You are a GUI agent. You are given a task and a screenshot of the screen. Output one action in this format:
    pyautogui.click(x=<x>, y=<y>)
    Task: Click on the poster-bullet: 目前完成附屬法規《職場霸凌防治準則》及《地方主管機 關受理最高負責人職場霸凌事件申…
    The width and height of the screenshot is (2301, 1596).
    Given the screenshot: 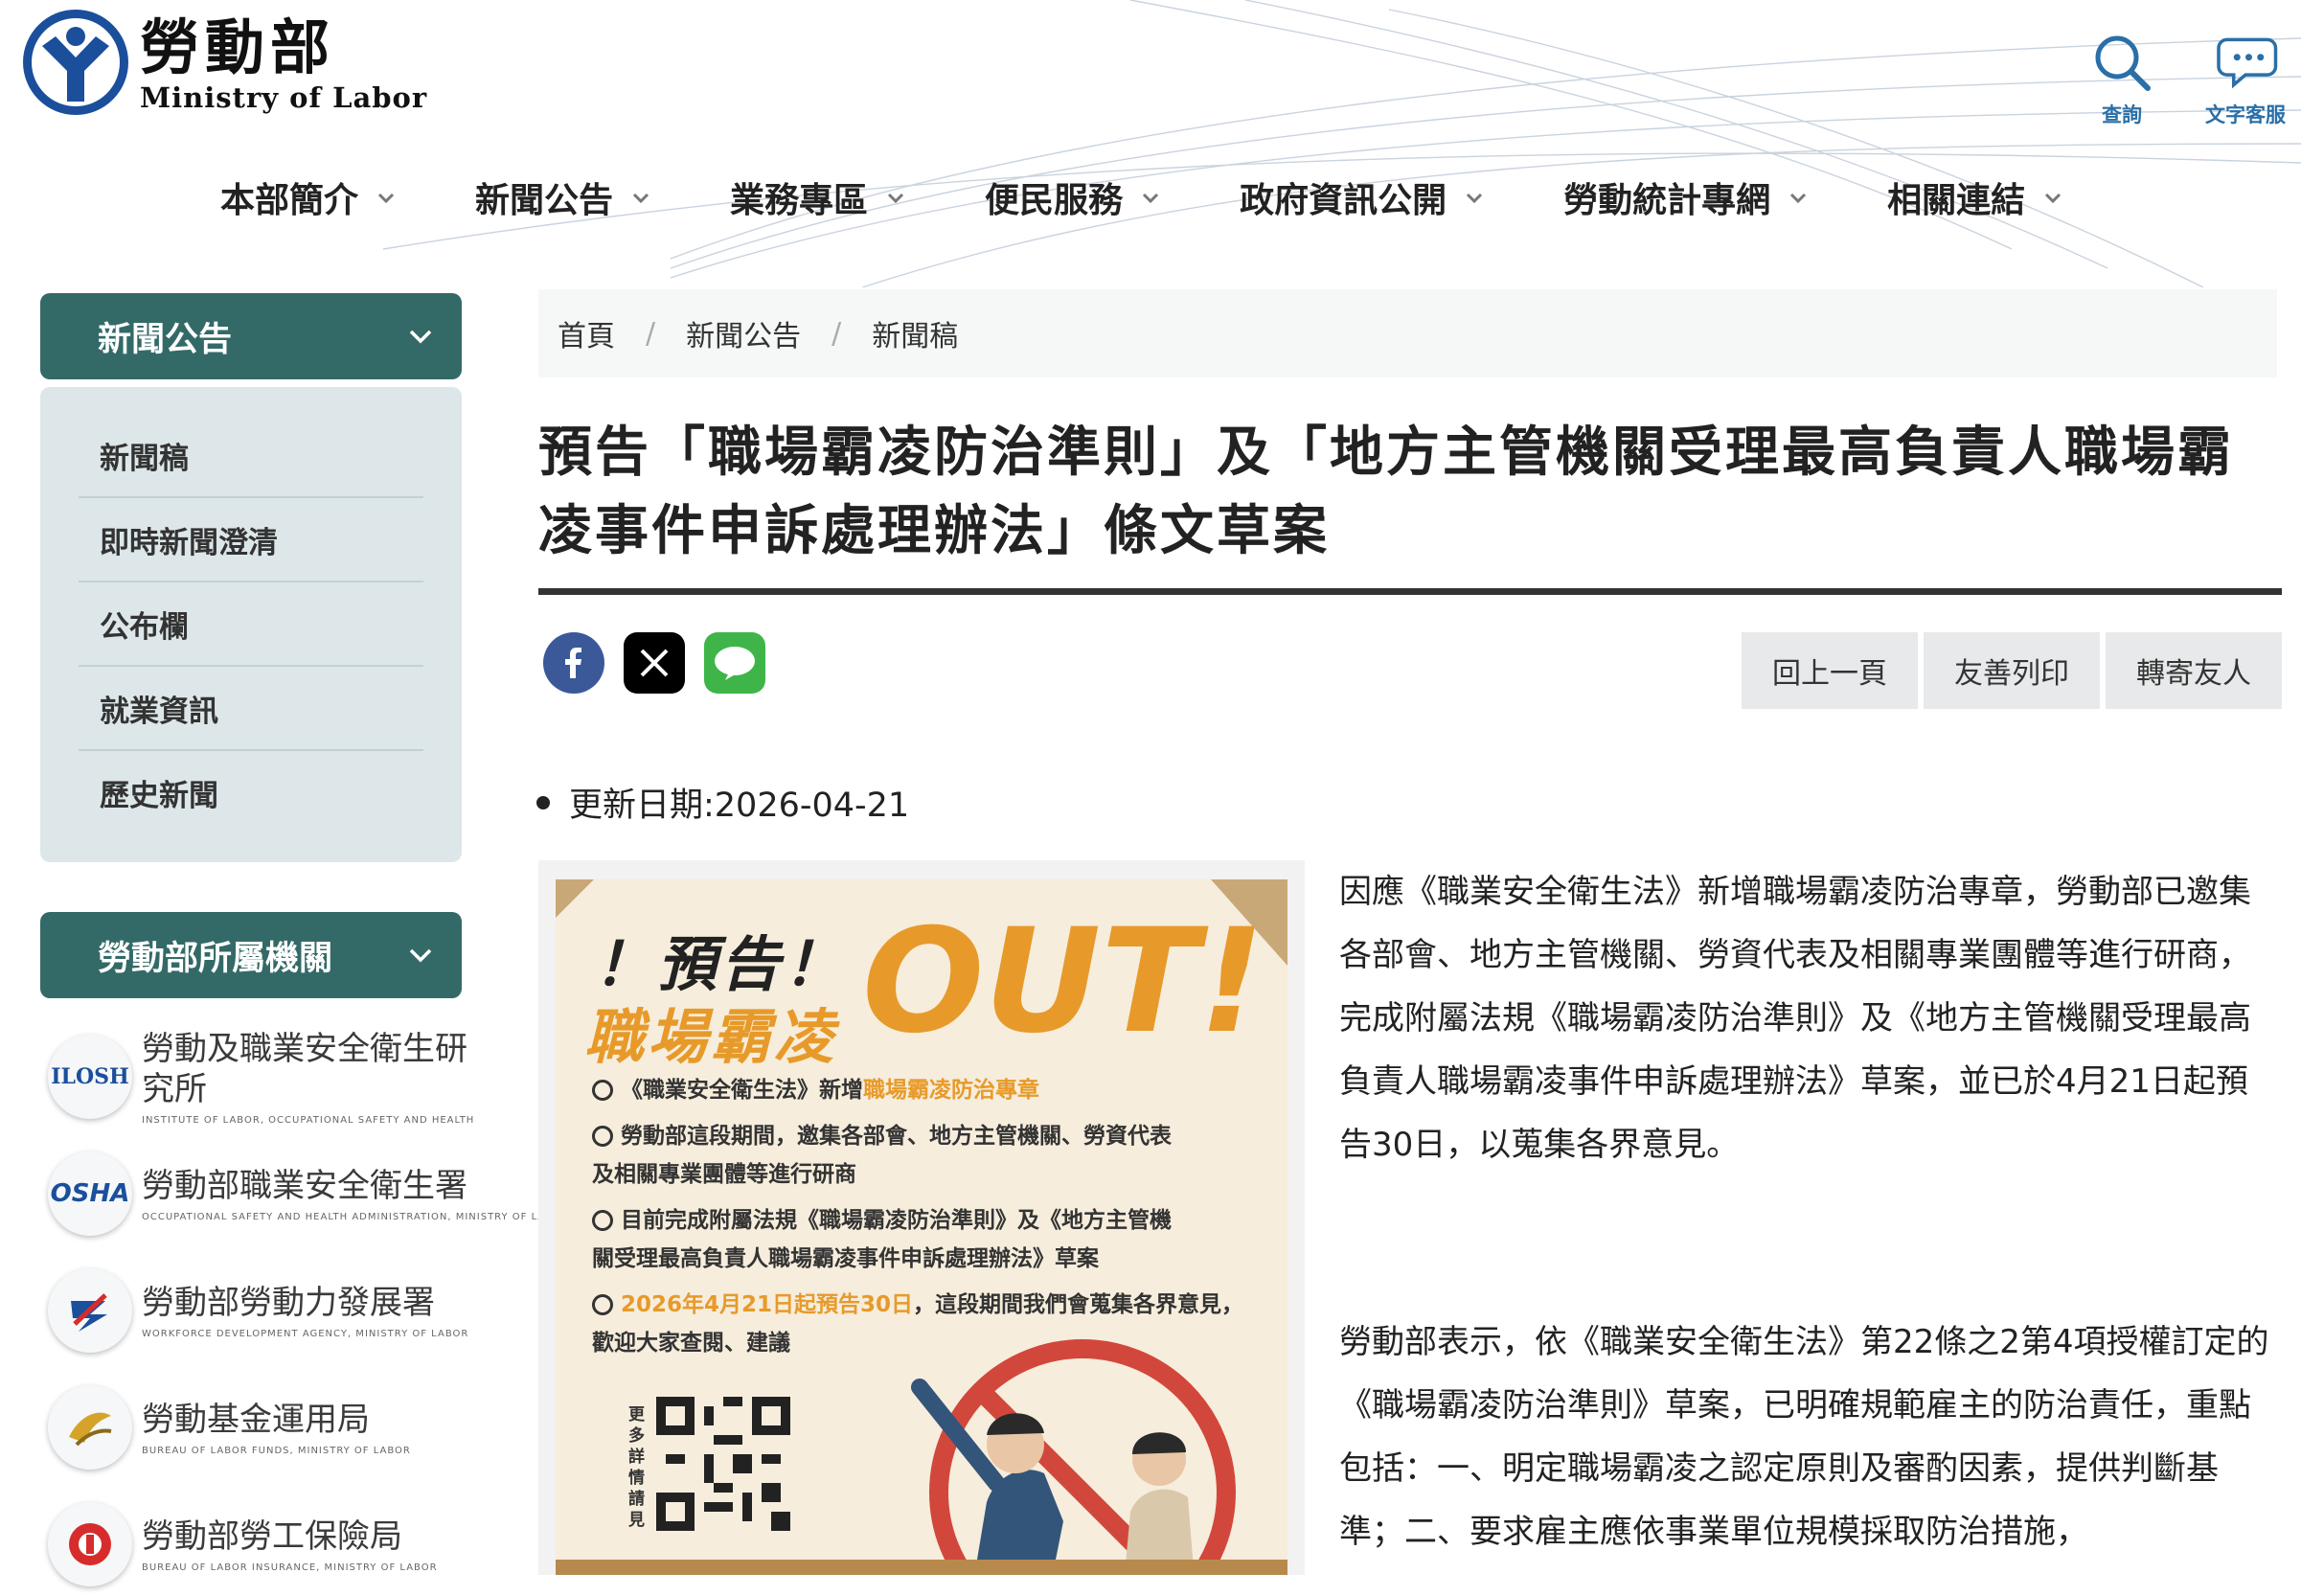 What is the action you would take?
    pyautogui.click(x=927, y=1239)
    